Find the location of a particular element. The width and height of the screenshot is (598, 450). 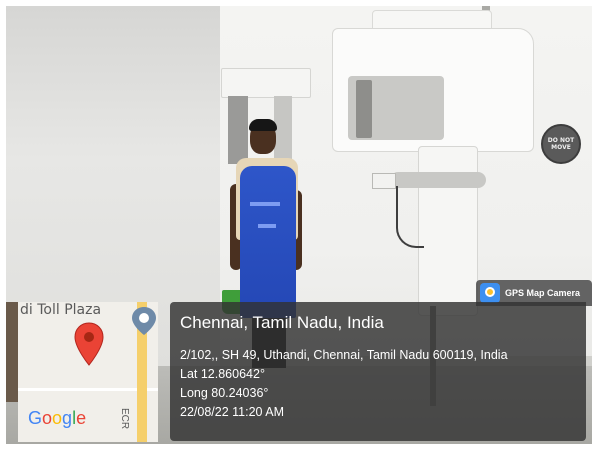

map-poi-marker-icon is located at coordinates (144, 321).